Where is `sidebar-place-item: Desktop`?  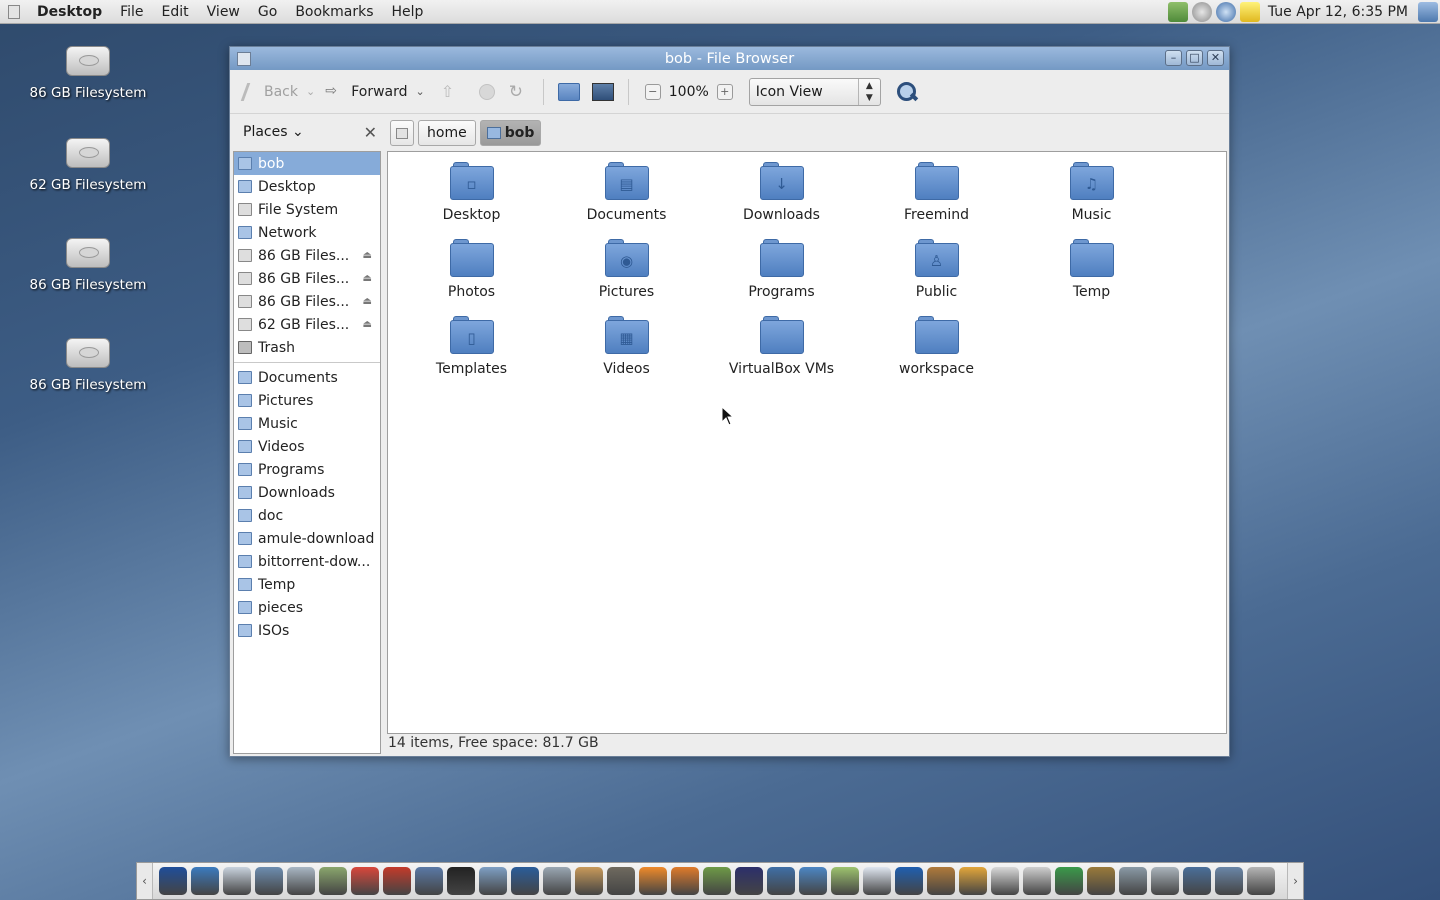
sidebar-place-item: Desktop is located at coordinates (307, 186).